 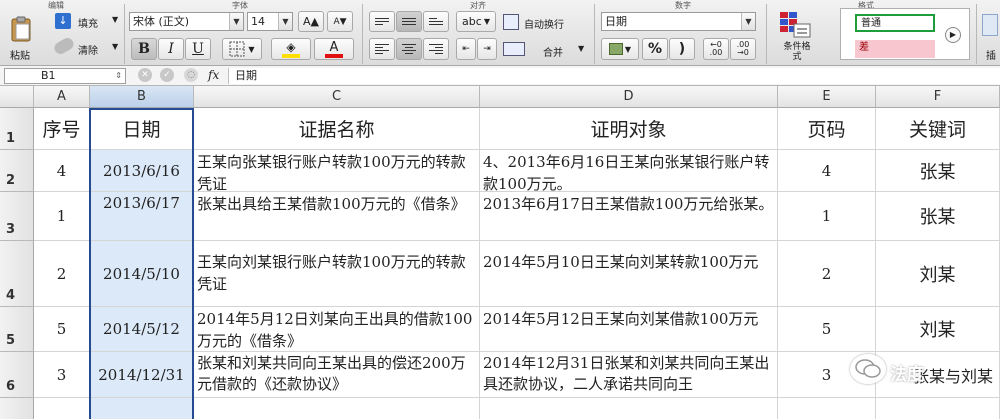 I want to click on underline-button: U, so click(x=198, y=49).